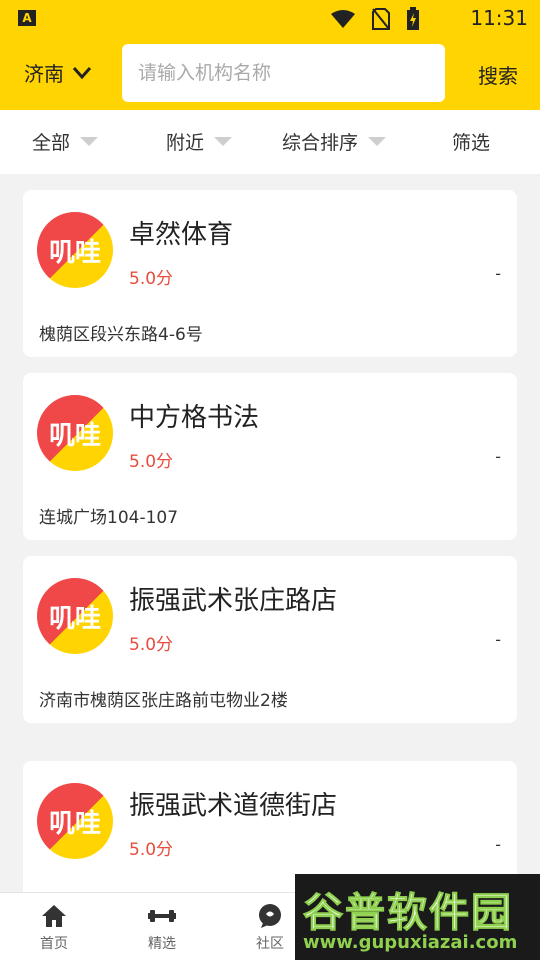 This screenshot has height=960, width=540. I want to click on search-input, so click(283, 73).